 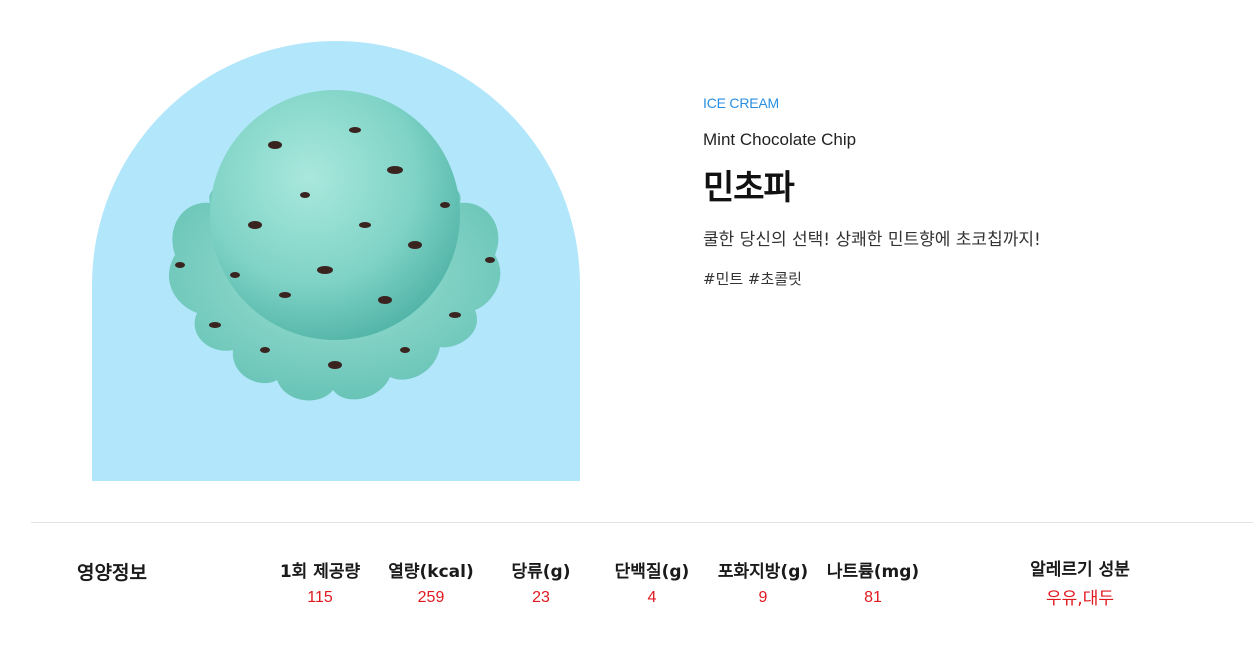 I want to click on nutrition-label: 1회 제공량, so click(x=320, y=572).